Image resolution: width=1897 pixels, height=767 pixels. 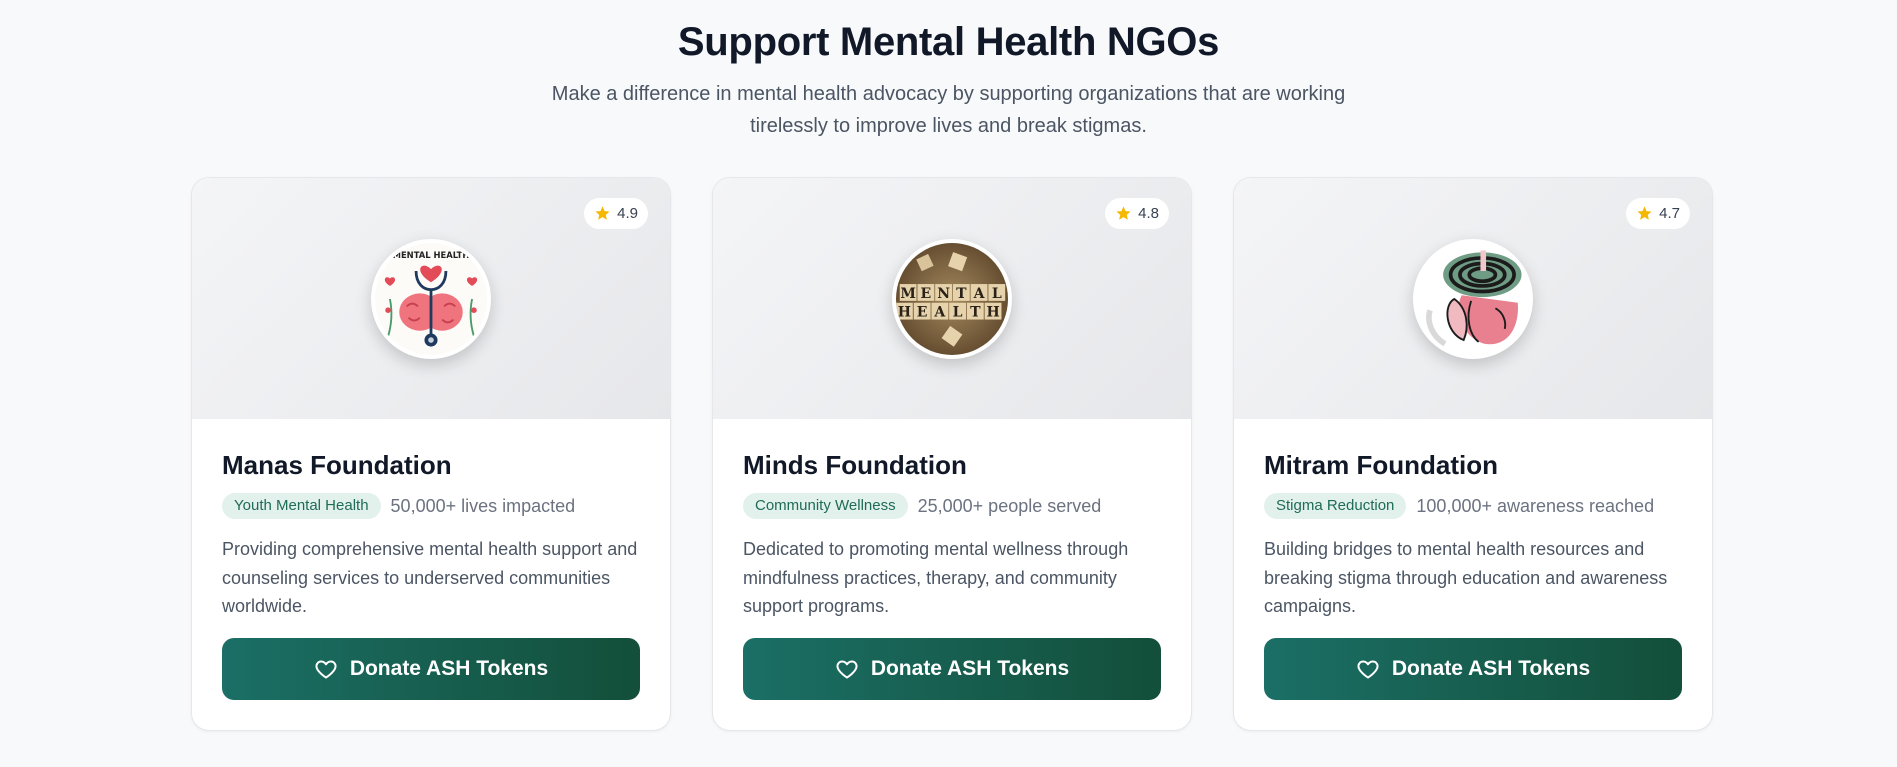 I want to click on ngo-name: Manas Foundation, so click(x=337, y=465).